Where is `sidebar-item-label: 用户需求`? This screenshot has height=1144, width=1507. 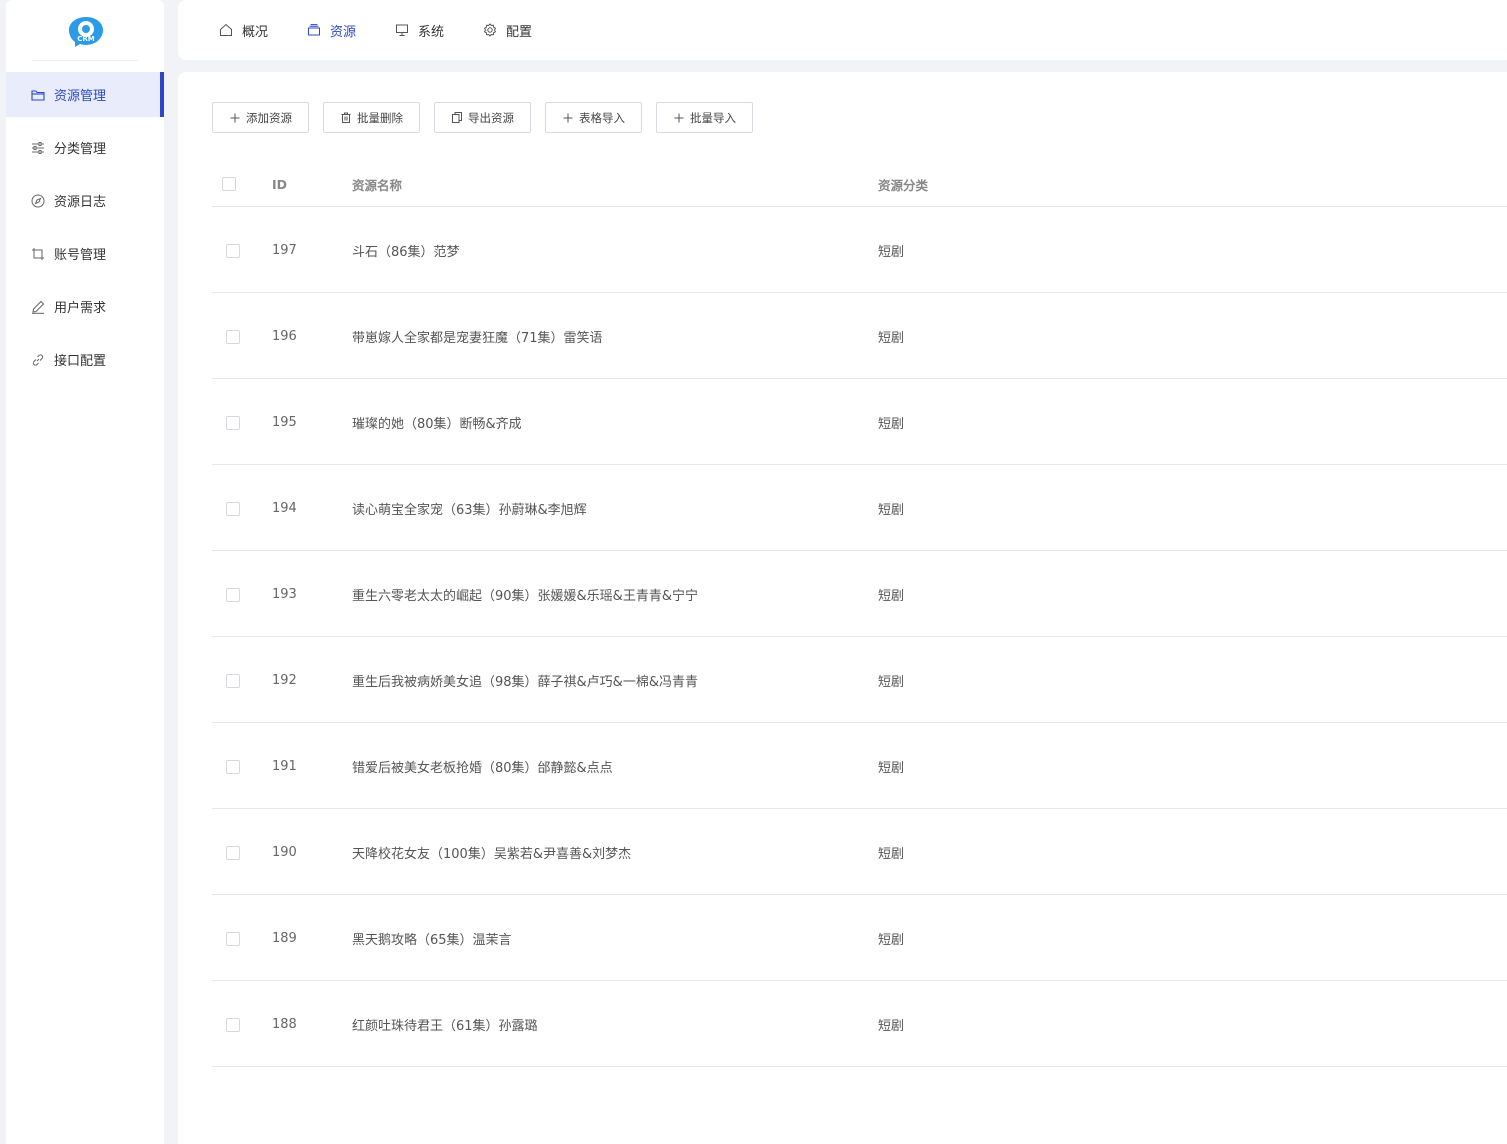 sidebar-item-label: 用户需求 is located at coordinates (80, 308).